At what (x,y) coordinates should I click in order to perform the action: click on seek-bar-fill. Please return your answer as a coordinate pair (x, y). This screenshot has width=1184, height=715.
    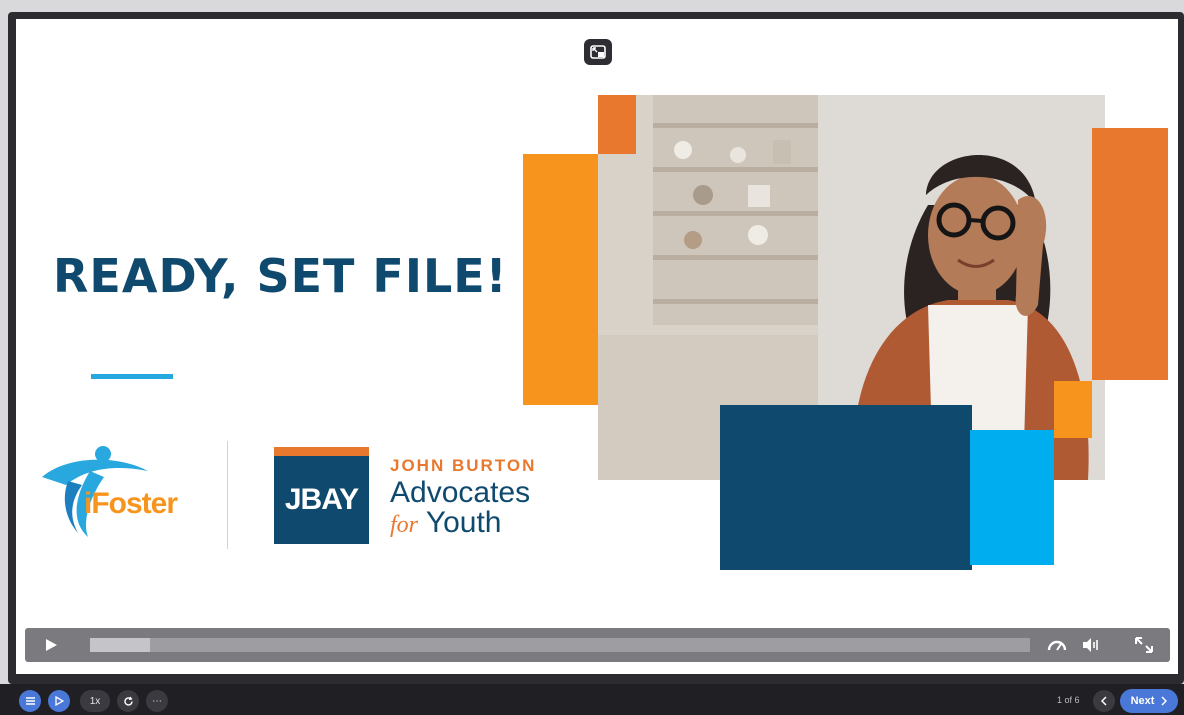
    Looking at the image, I should click on (120, 645).